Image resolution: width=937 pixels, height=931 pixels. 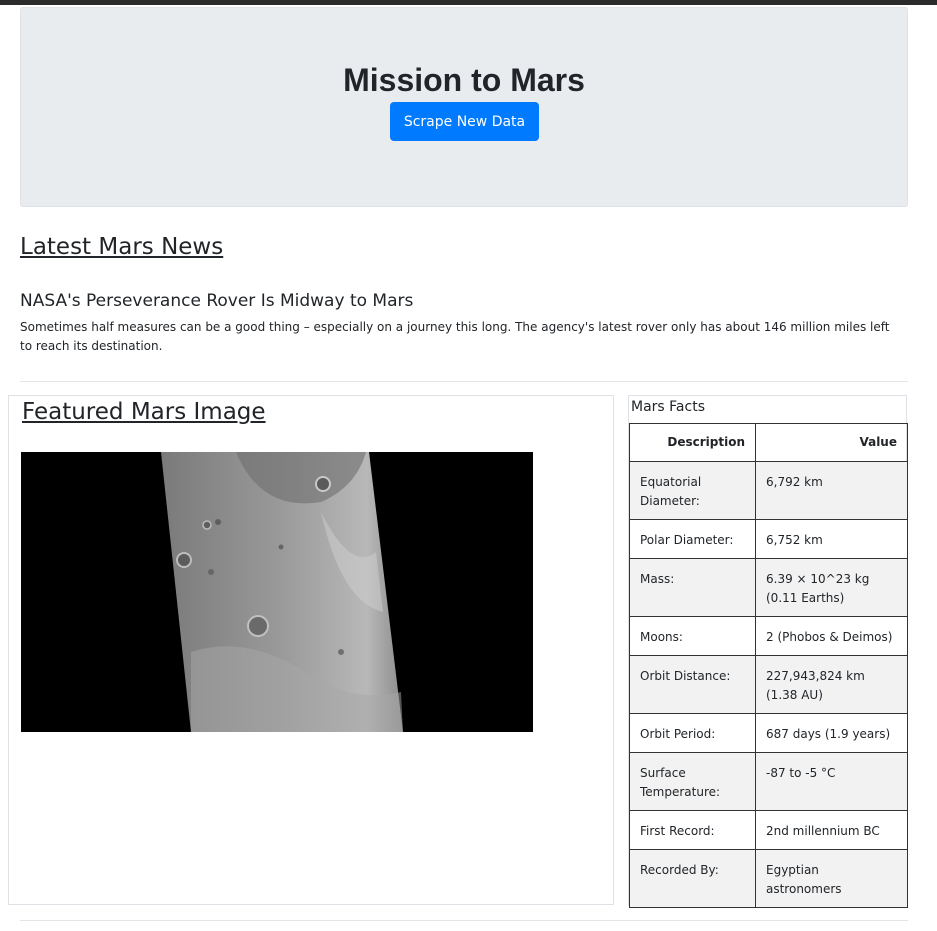 I want to click on column-header-description: Description, so click(x=692, y=442).